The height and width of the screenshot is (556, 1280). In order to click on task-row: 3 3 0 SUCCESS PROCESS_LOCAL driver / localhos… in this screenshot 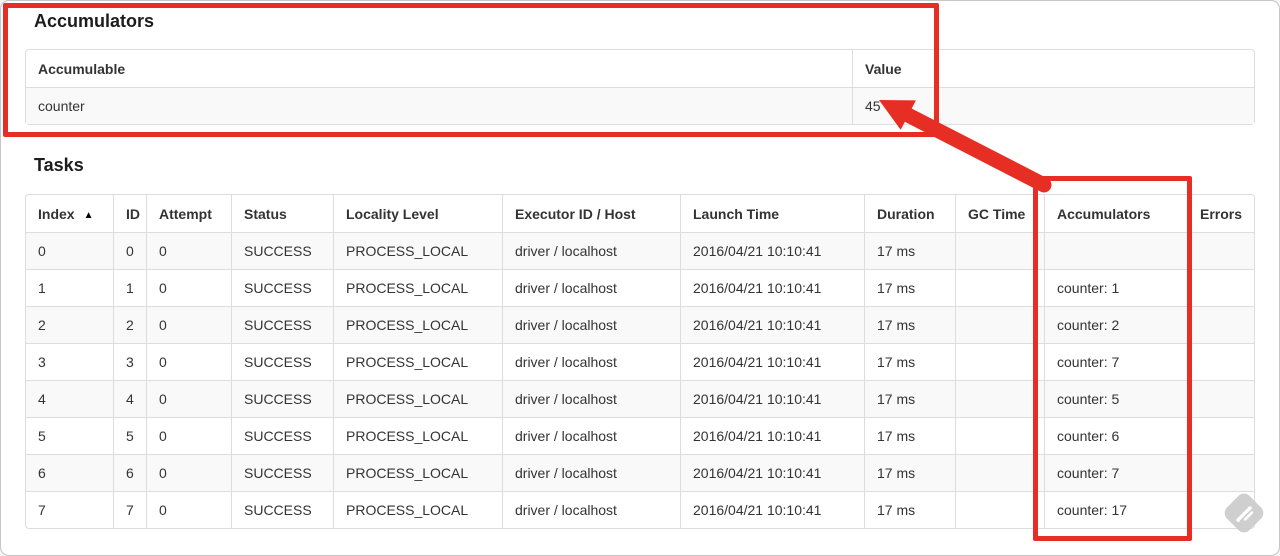, I will do `click(640, 361)`.